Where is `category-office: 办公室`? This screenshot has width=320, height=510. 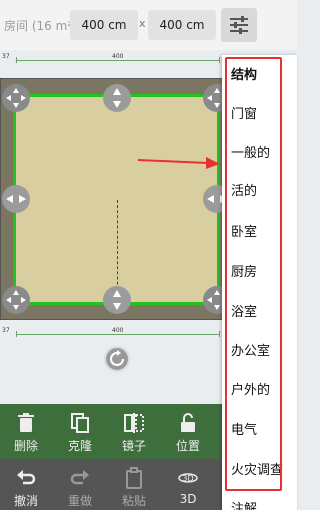
category-office: 办公室 is located at coordinates (250, 349).